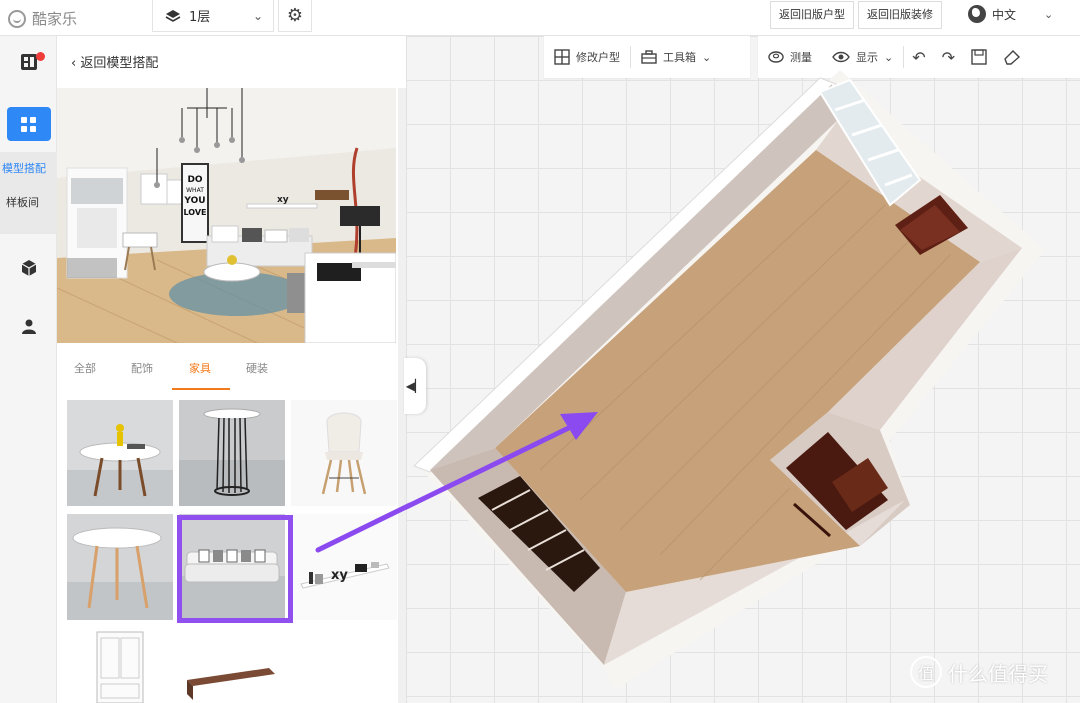 This screenshot has height=703, width=1080. I want to click on wall-sign-line-1: DO, so click(194, 180).